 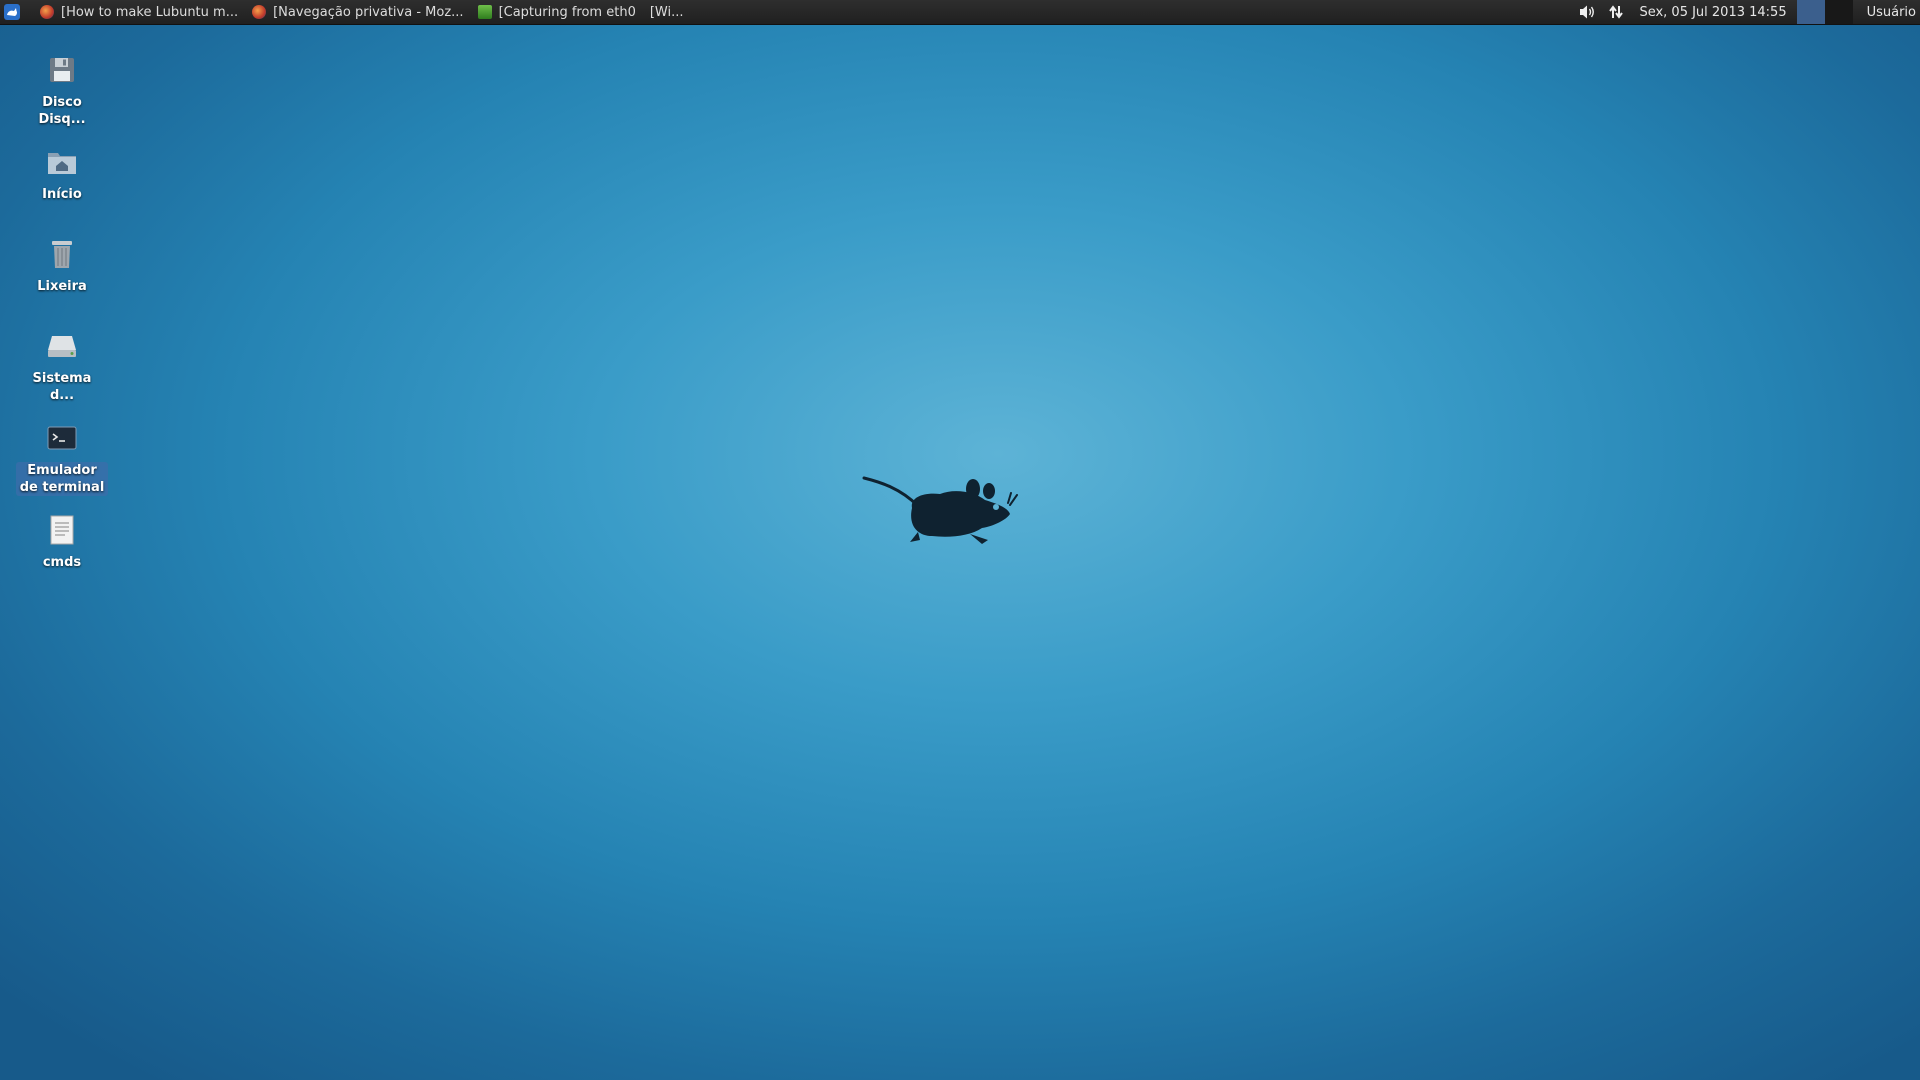 What do you see at coordinates (62, 438) in the screenshot?
I see `terminal-icon` at bounding box center [62, 438].